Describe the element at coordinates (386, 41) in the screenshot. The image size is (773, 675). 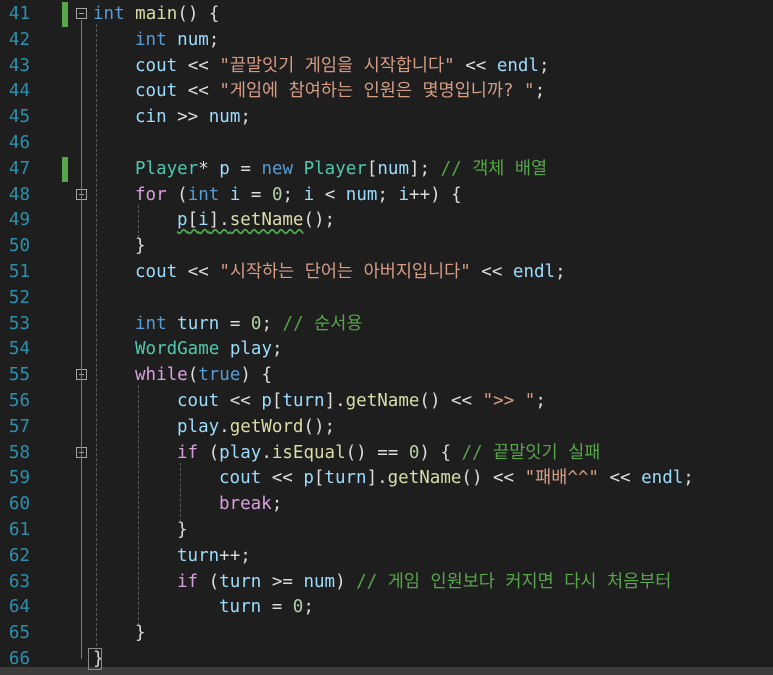
I see `code-line: 42 int num;` at that location.